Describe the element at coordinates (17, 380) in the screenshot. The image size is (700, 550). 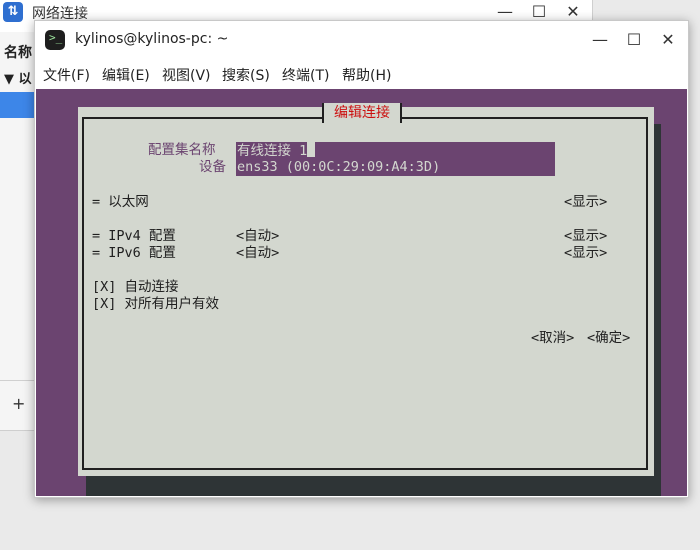
I see `divider` at that location.